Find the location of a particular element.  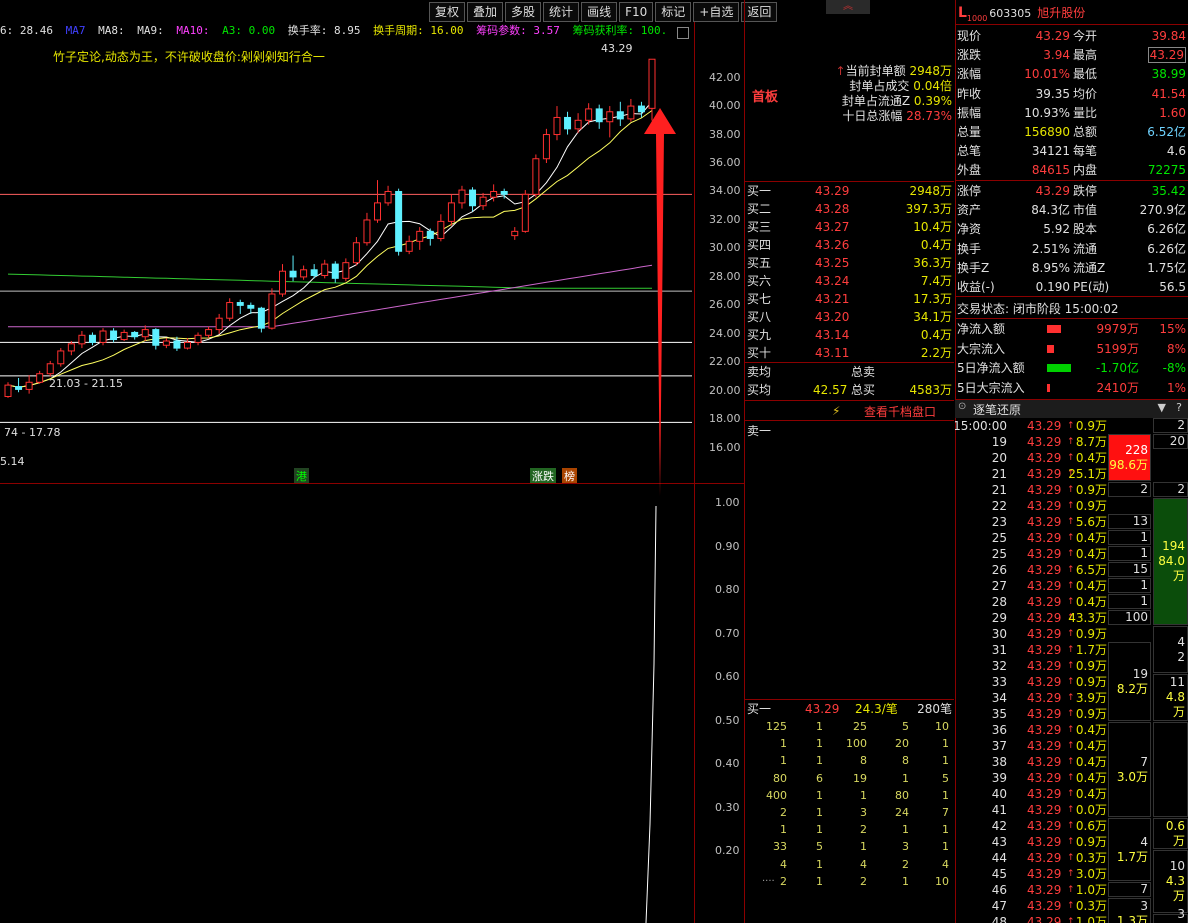

tag-limit: 涨跌 is located at coordinates (543, 476).